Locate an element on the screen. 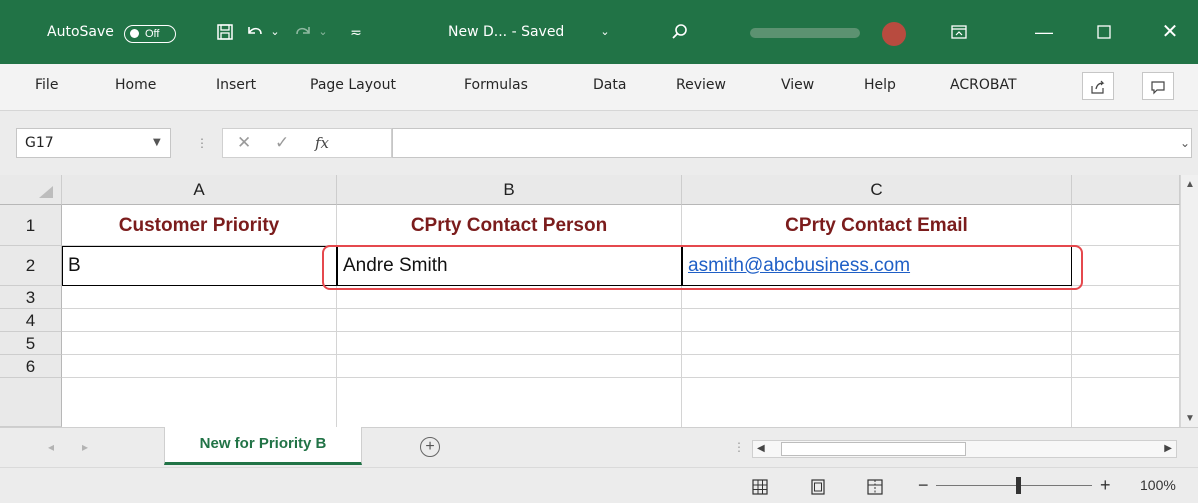 The width and height of the screenshot is (1198, 503). tab-insert: Insert is located at coordinates (236, 87).